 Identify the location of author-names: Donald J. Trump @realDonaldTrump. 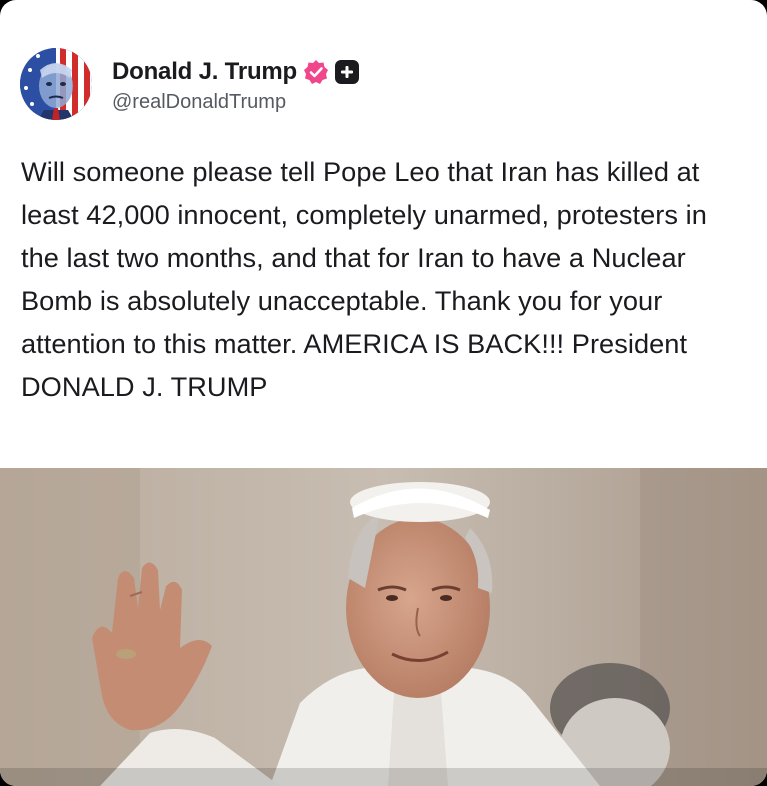
(236, 84).